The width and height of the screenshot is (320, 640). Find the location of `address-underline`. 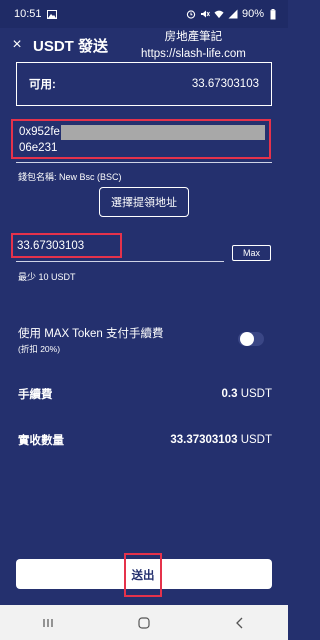

address-underline is located at coordinates (144, 162).